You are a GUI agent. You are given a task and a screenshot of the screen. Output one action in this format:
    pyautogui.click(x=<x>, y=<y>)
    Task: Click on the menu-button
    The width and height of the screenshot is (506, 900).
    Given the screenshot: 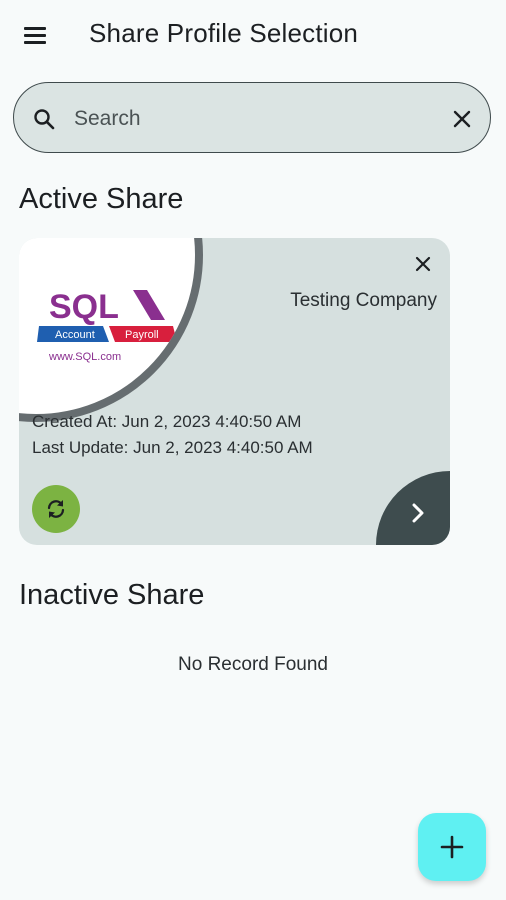 What is the action you would take?
    pyautogui.click(x=36, y=36)
    